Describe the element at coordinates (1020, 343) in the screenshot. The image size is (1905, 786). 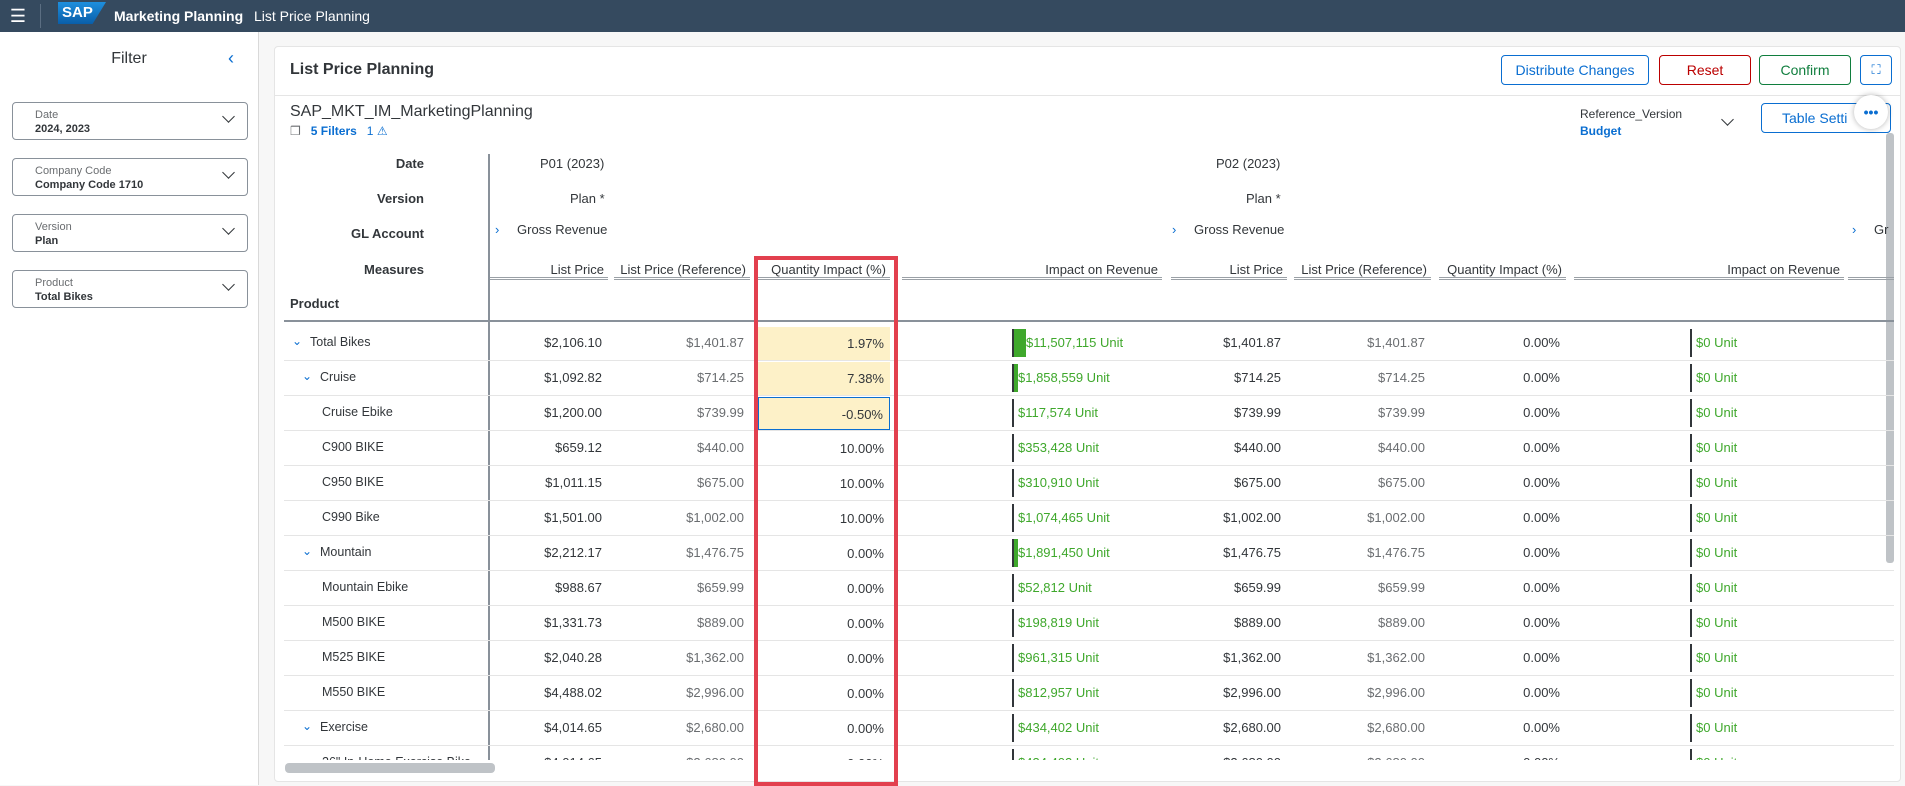
I see `impact-bar` at that location.